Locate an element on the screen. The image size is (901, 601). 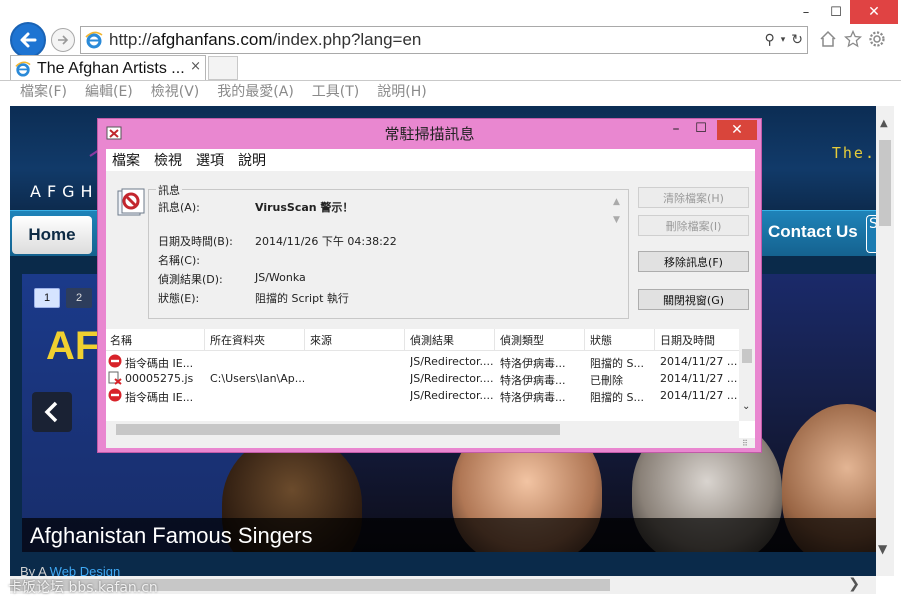
list-horizontal-scrollbar is located at coordinates (422, 429).